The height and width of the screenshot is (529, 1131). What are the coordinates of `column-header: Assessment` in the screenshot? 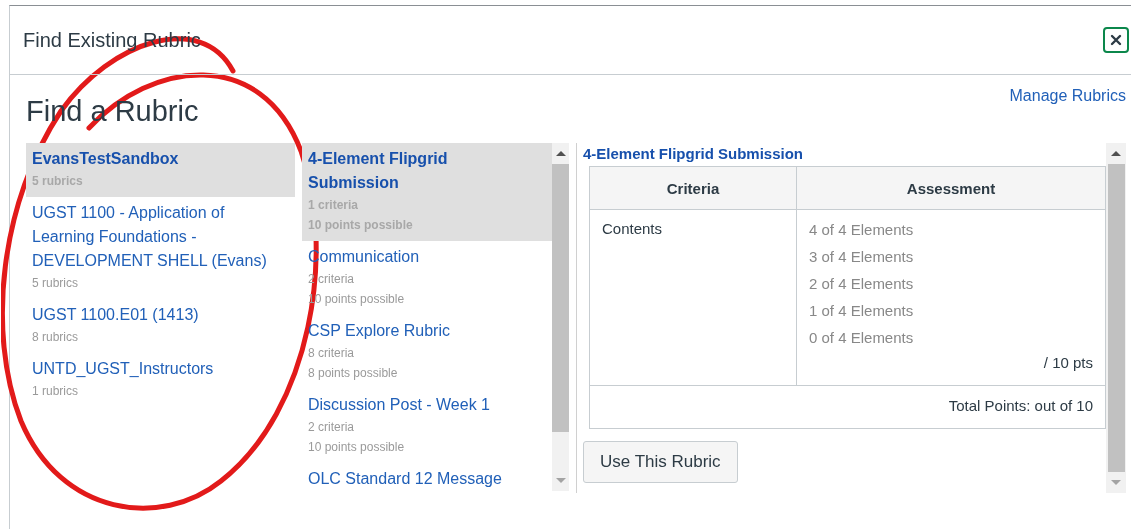 It's located at (951, 188).